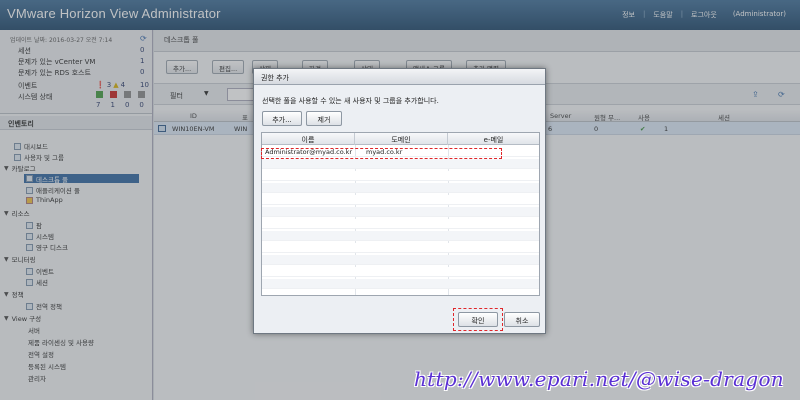  What do you see at coordinates (381, 153) in the screenshot?
I see `selection-highlight` at bounding box center [381, 153].